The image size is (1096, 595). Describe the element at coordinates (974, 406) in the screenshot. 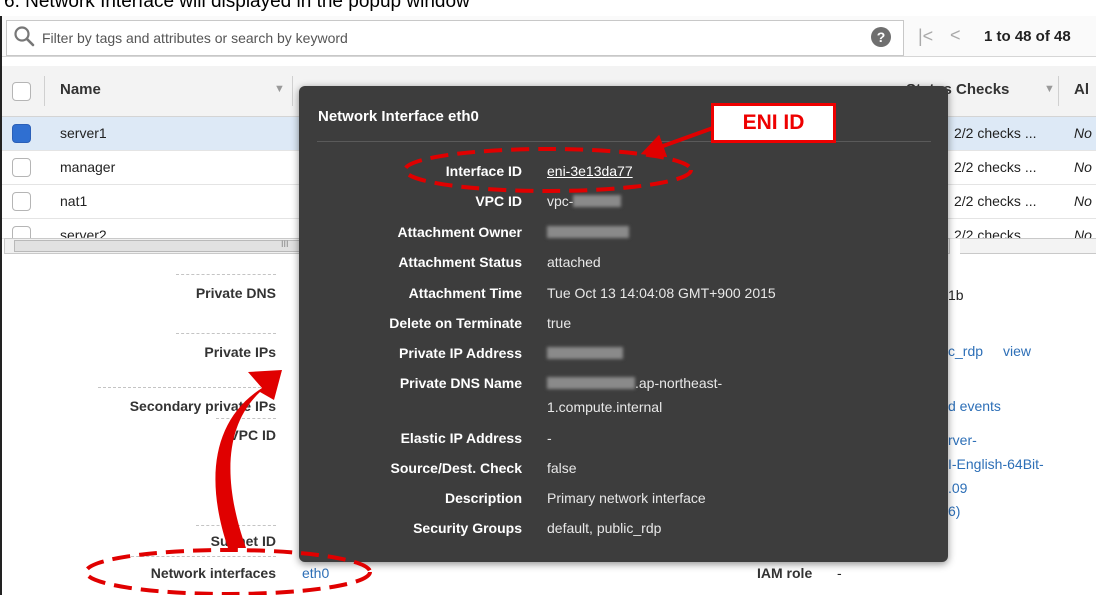

I see `scheduled-events-link: d events` at that location.